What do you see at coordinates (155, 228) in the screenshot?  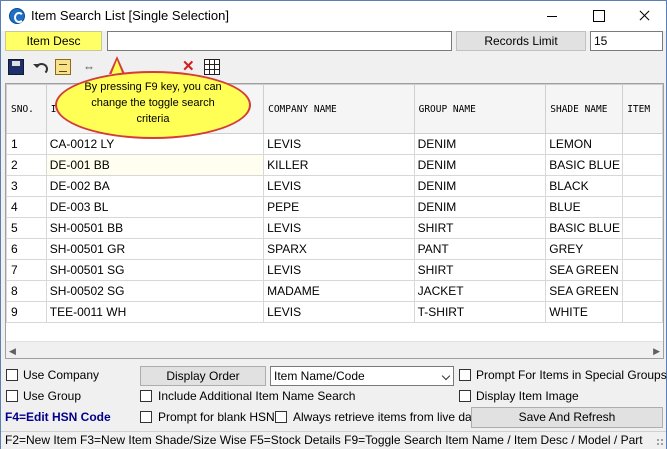 I see `cell-item: SH-00501 BB` at bounding box center [155, 228].